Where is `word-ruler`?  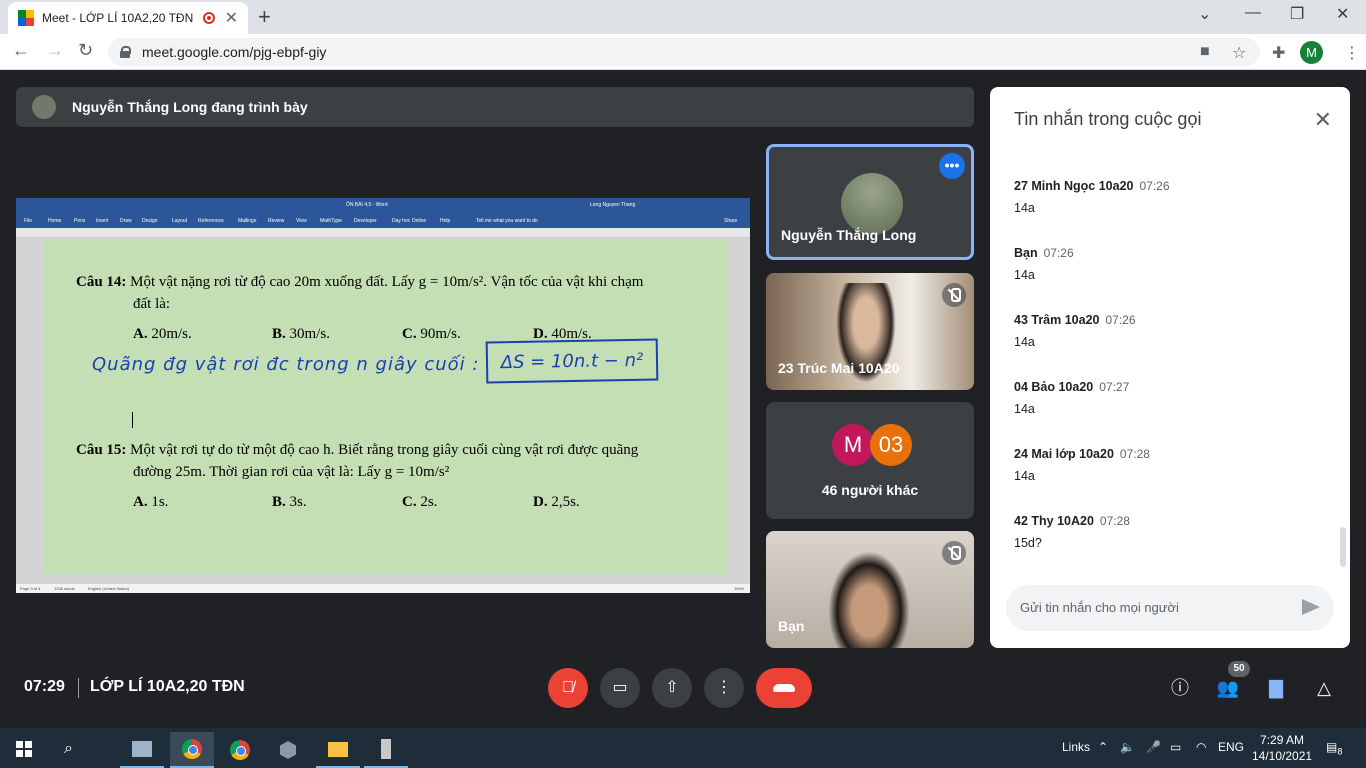
word-ruler is located at coordinates (383, 233).